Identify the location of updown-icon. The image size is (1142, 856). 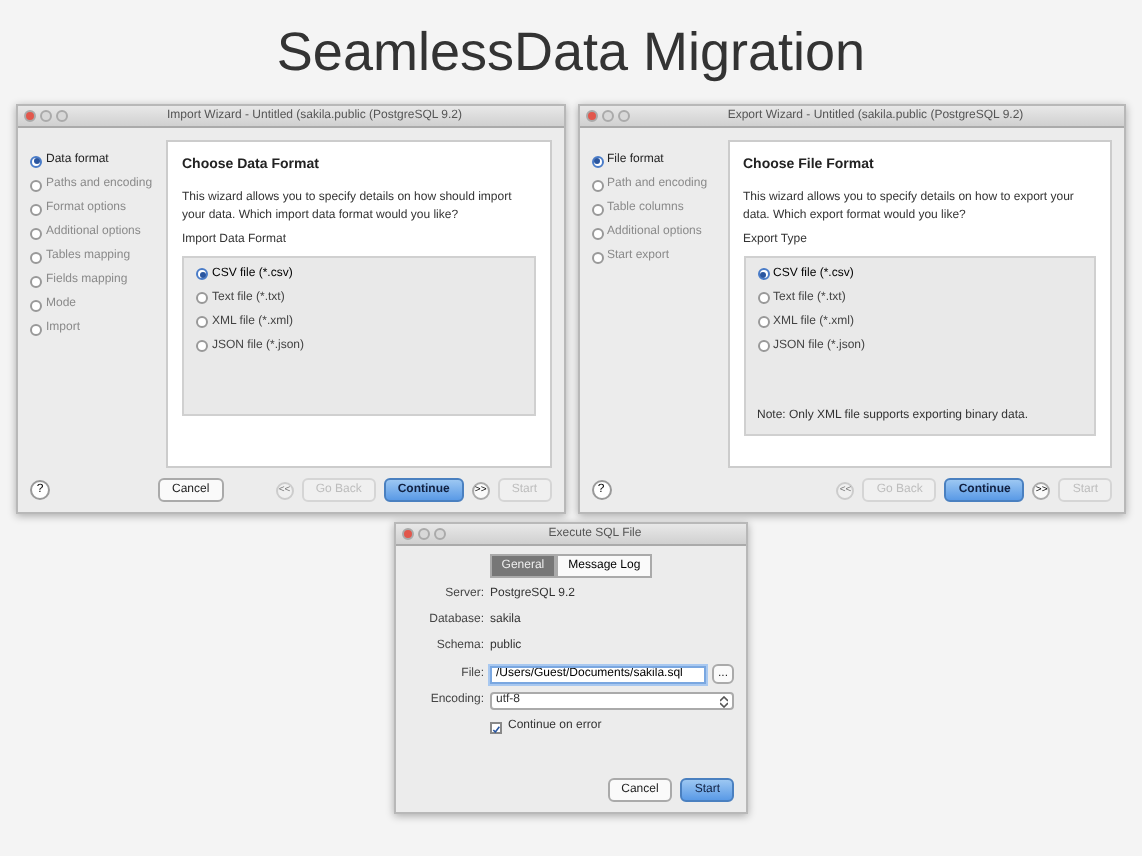
(724, 701).